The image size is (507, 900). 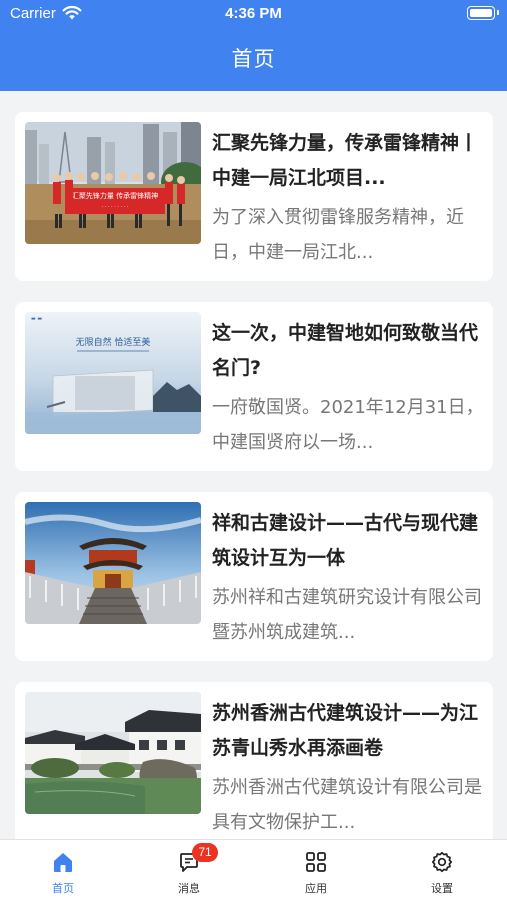 I want to click on article-thumbnail: ▬ ▬ 无限自然 恰适至美, so click(x=113, y=373).